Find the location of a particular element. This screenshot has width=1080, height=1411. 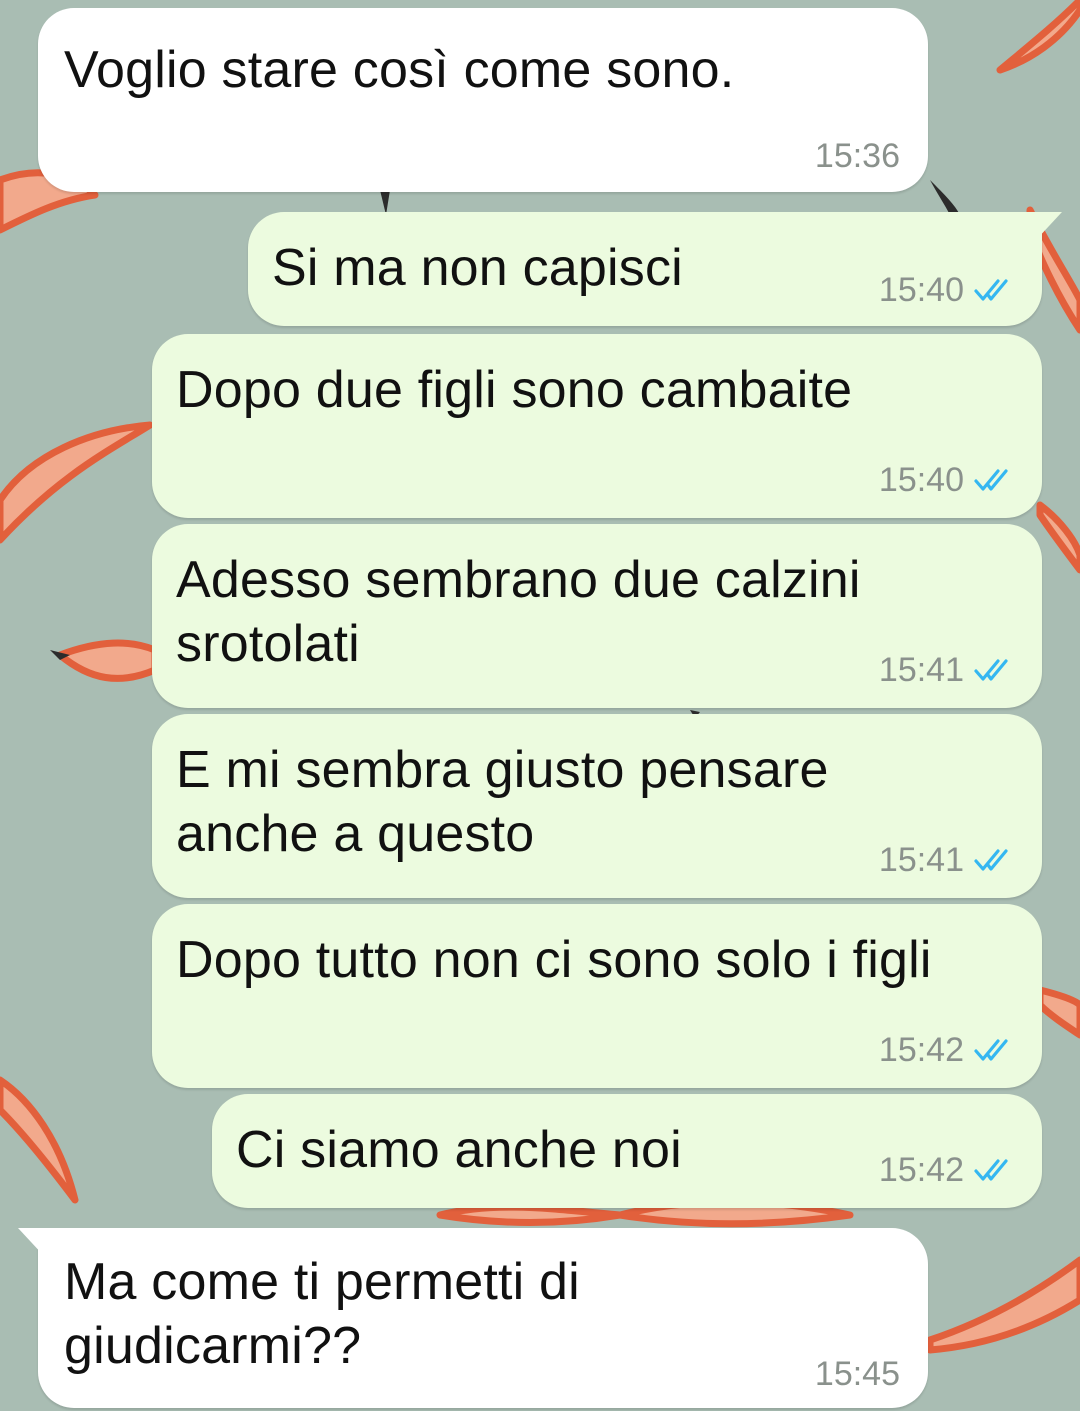

message-meta: 15:36 is located at coordinates (857, 156).